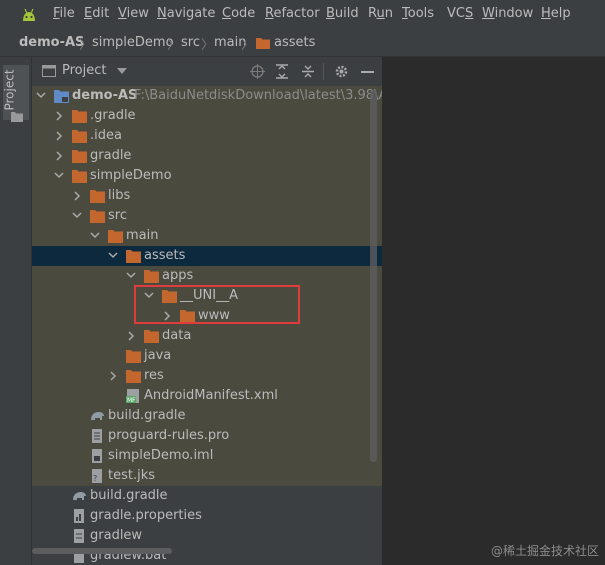 This screenshot has height=565, width=605. I want to click on menu-view: View, so click(133, 13).